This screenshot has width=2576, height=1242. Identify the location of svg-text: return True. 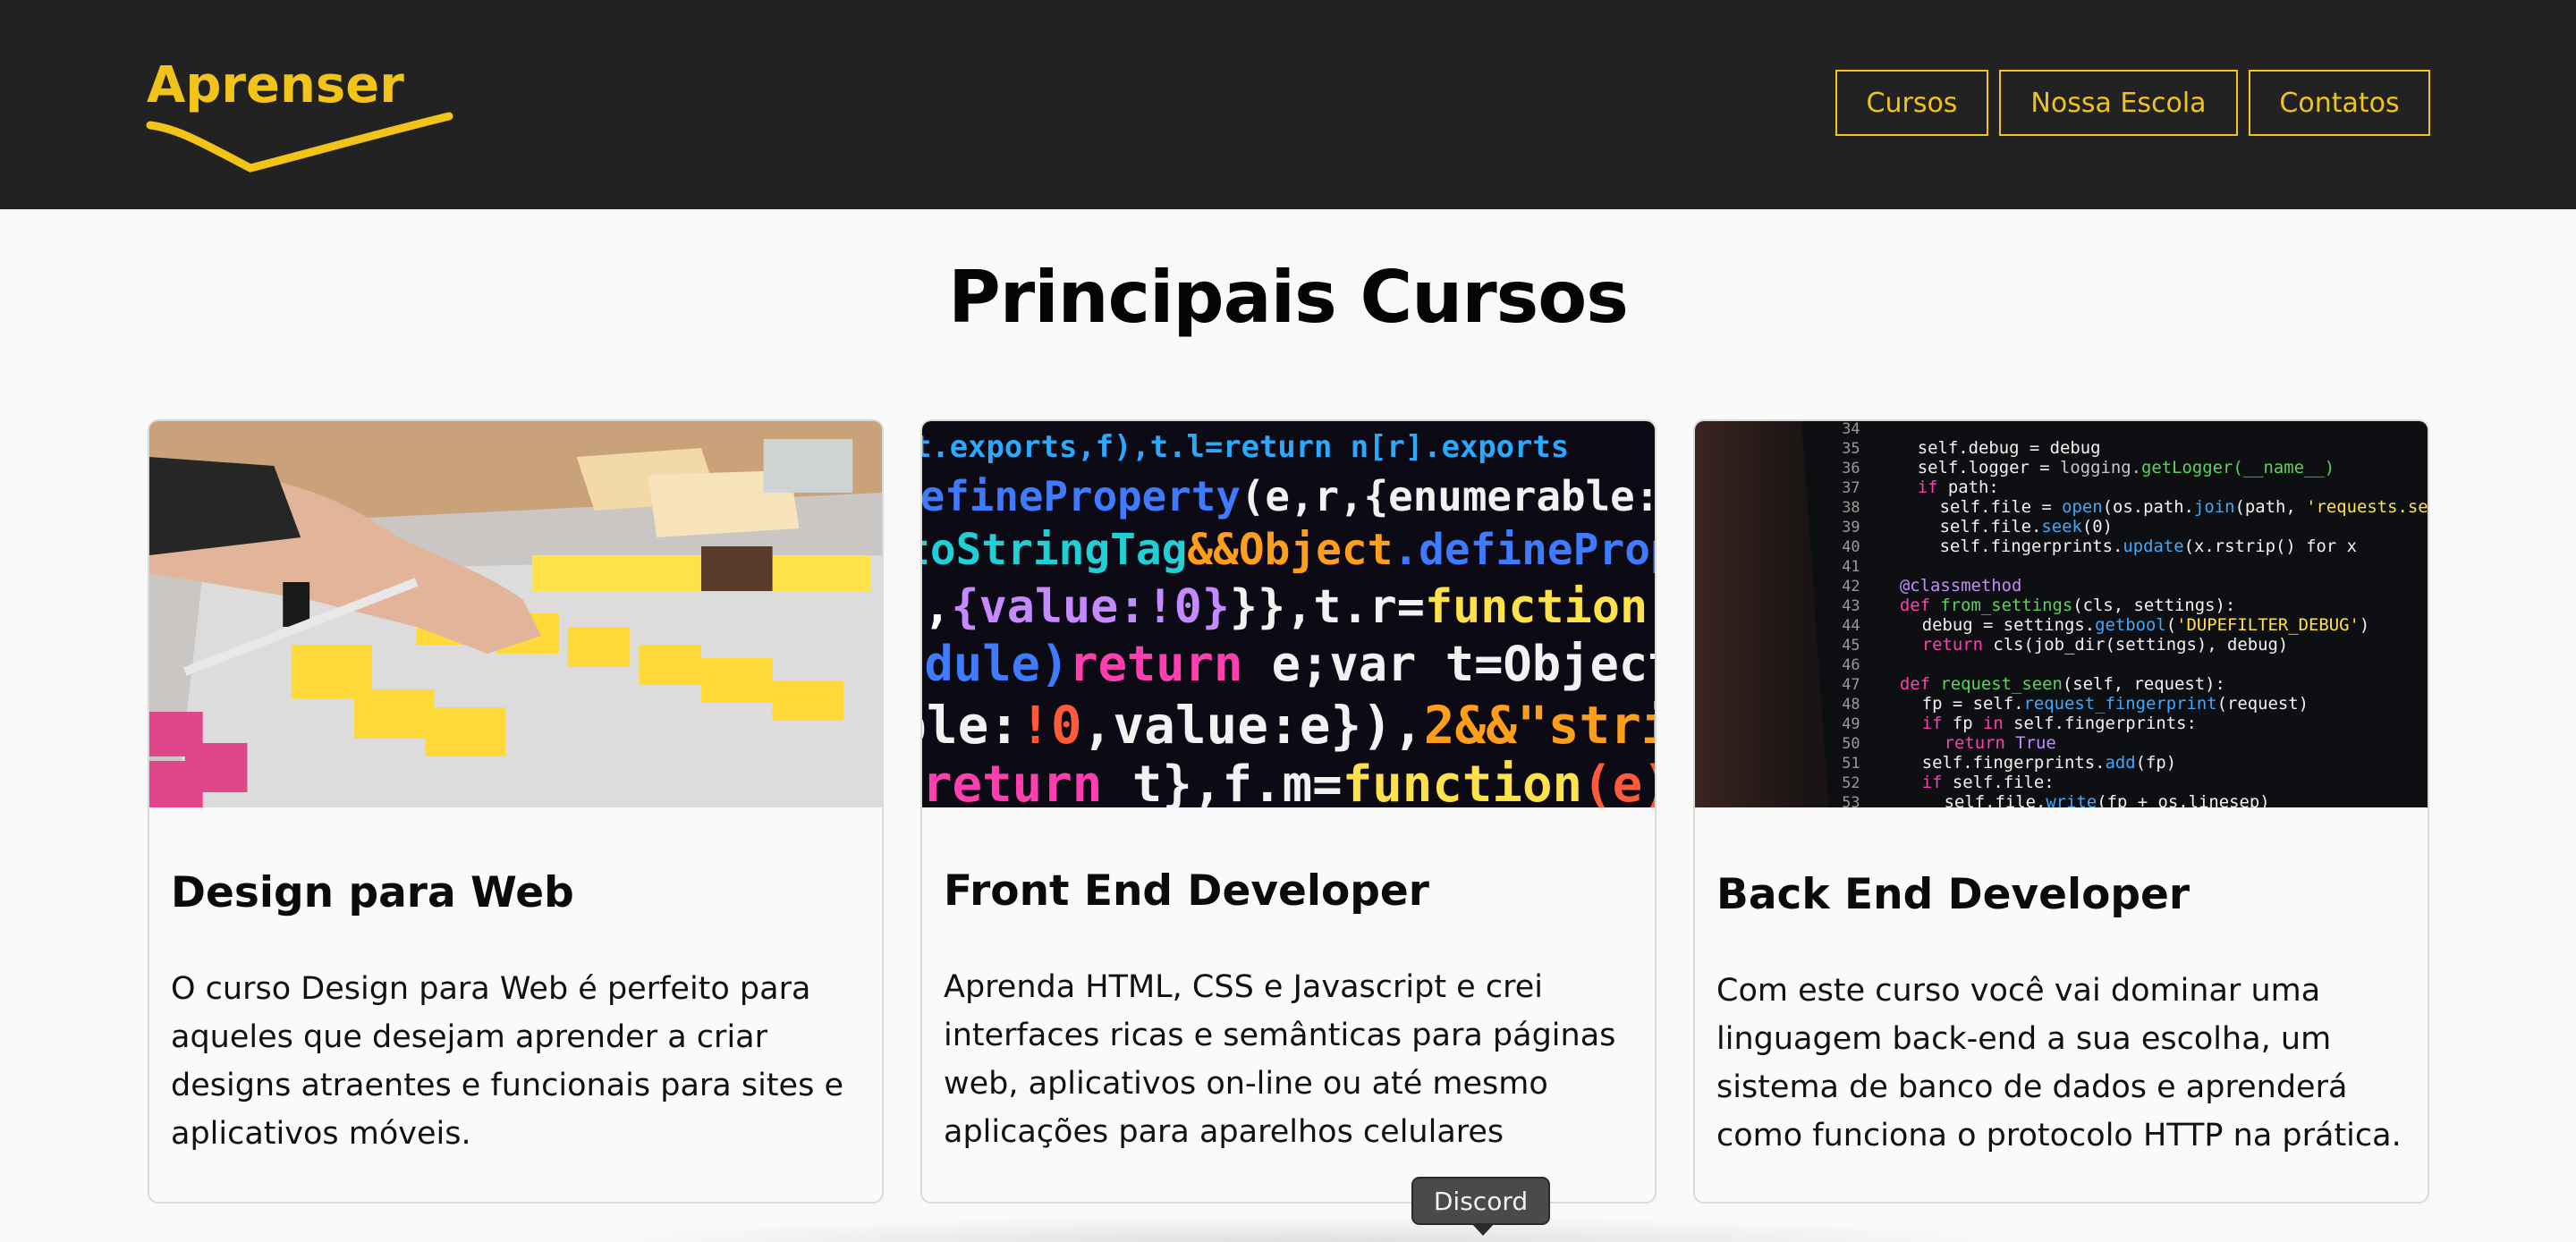
(2000, 743).